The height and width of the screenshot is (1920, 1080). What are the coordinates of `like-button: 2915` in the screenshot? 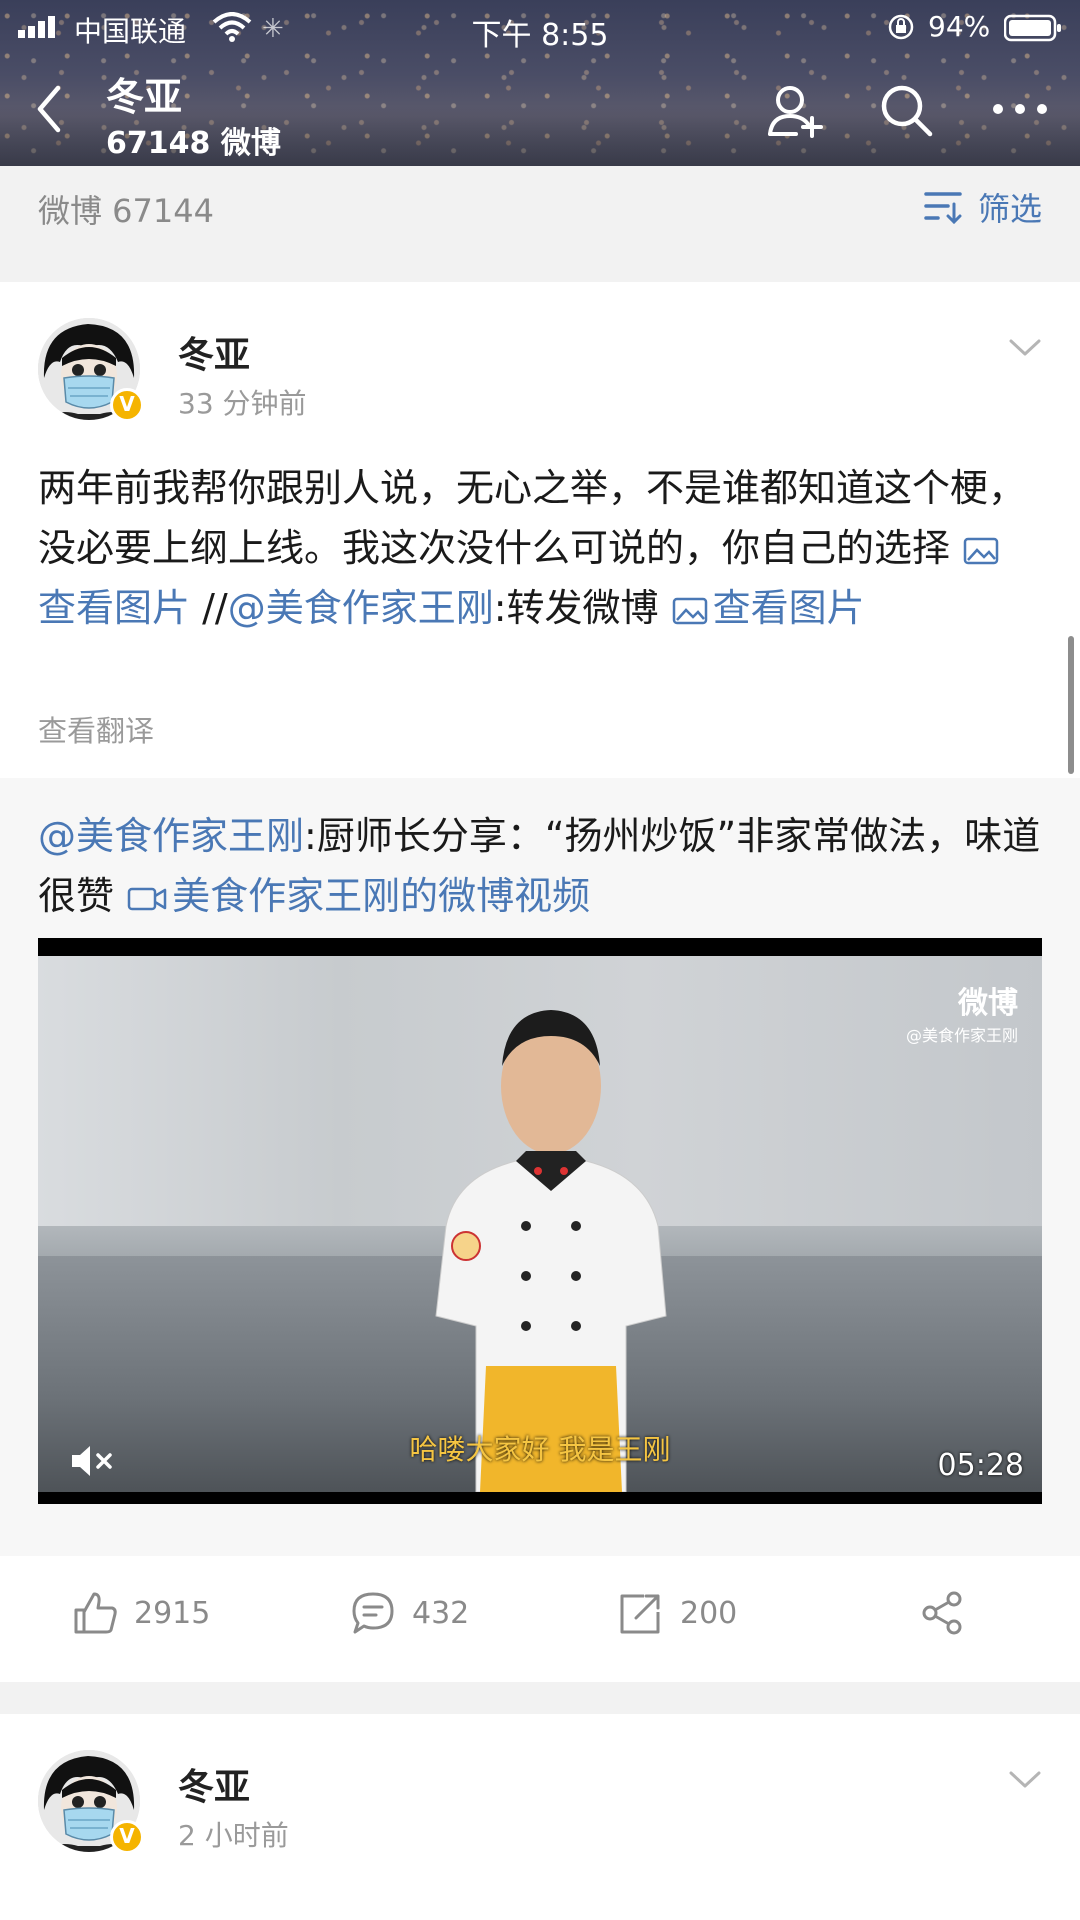 It's located at (141, 1613).